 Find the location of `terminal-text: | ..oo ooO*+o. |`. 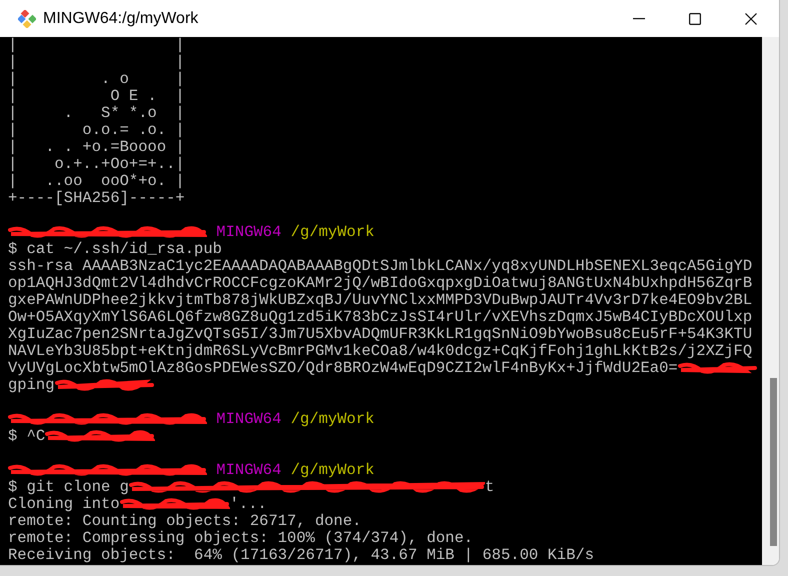

terminal-text: | ..oo ooO*+o. | is located at coordinates (96, 181).